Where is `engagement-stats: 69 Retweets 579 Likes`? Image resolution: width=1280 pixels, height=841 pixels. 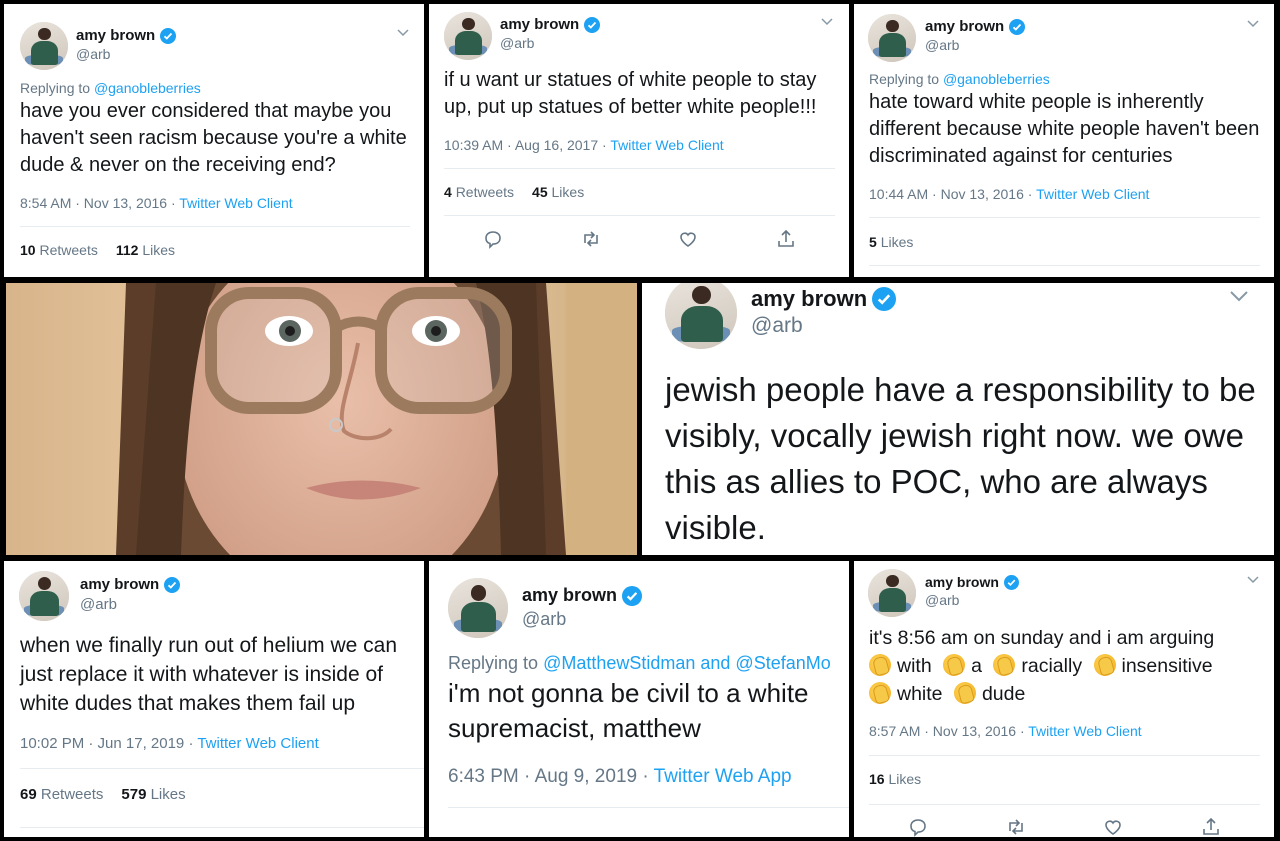 engagement-stats: 69 Retweets 579 Likes is located at coordinates (103, 794).